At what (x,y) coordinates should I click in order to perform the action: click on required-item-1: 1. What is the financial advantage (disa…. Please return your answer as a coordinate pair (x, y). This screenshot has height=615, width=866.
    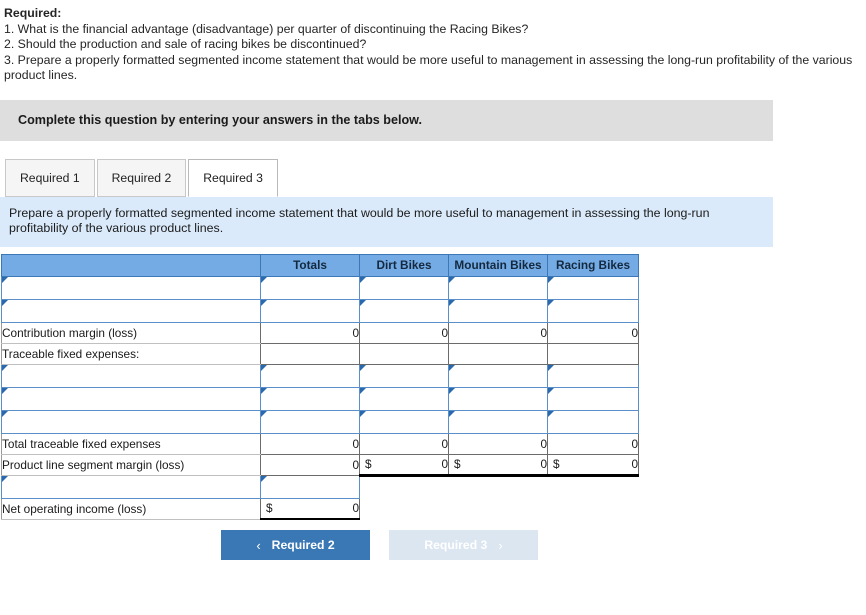
    Looking at the image, I should click on (266, 28).